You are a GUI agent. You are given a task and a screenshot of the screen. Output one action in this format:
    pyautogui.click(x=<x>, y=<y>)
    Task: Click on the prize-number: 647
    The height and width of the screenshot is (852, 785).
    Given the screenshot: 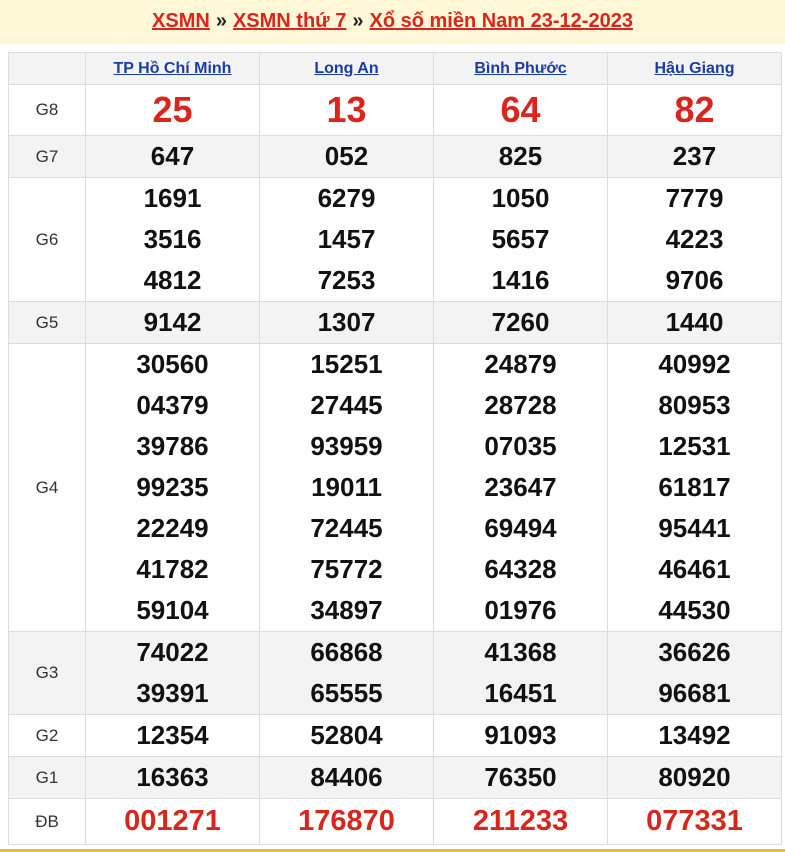 What is the action you would take?
    pyautogui.click(x=172, y=156)
    